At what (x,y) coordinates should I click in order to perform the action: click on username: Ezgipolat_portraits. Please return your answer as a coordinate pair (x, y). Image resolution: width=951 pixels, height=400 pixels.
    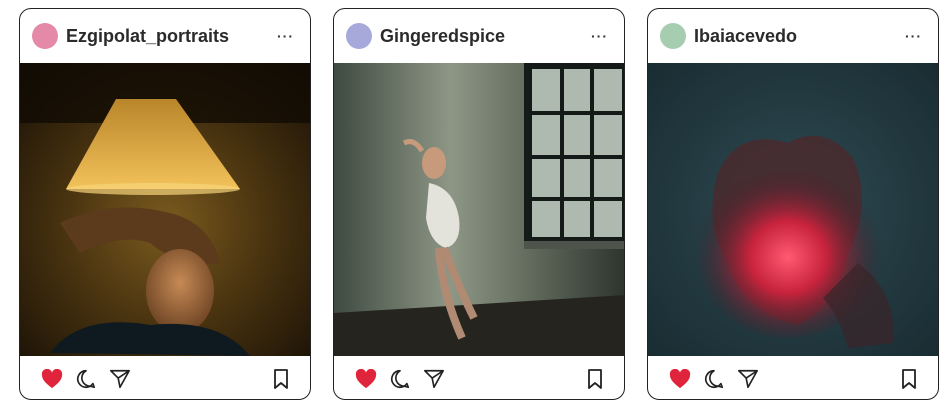
    Looking at the image, I should click on (171, 36).